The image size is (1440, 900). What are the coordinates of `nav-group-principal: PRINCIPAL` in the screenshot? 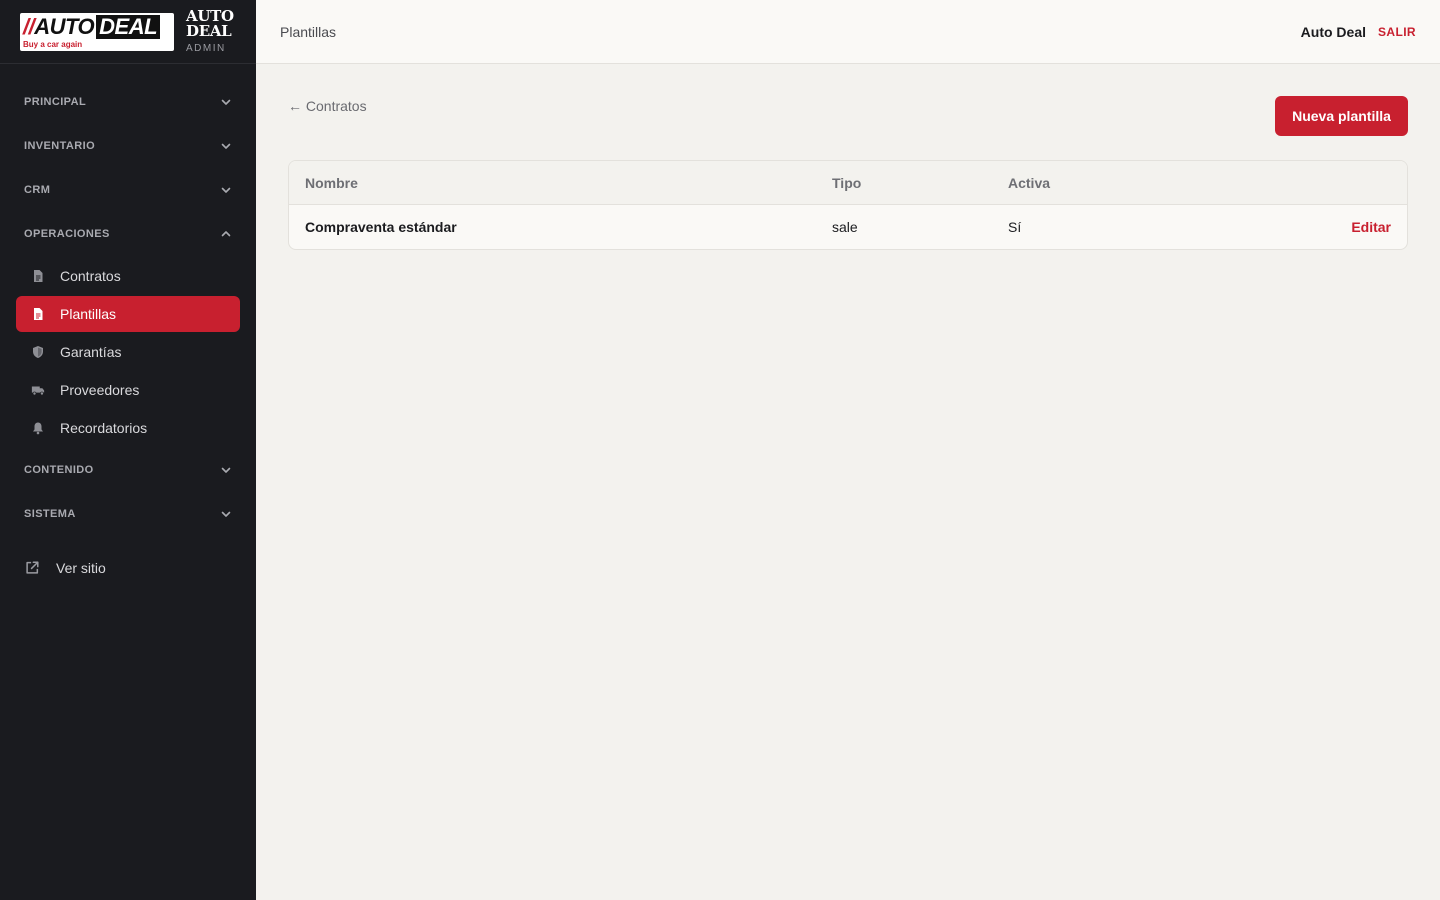 It's located at (128, 102).